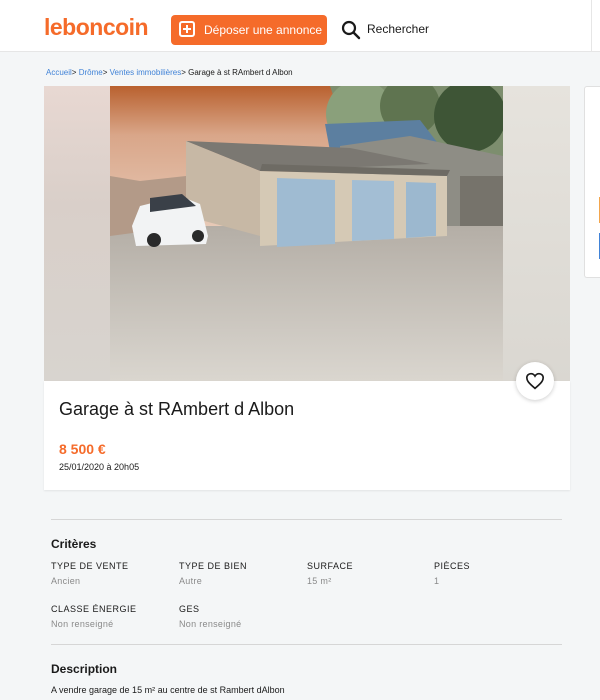 The width and height of the screenshot is (600, 700). Describe the element at coordinates (191, 581) in the screenshot. I see `criteria-value: Autre` at that location.